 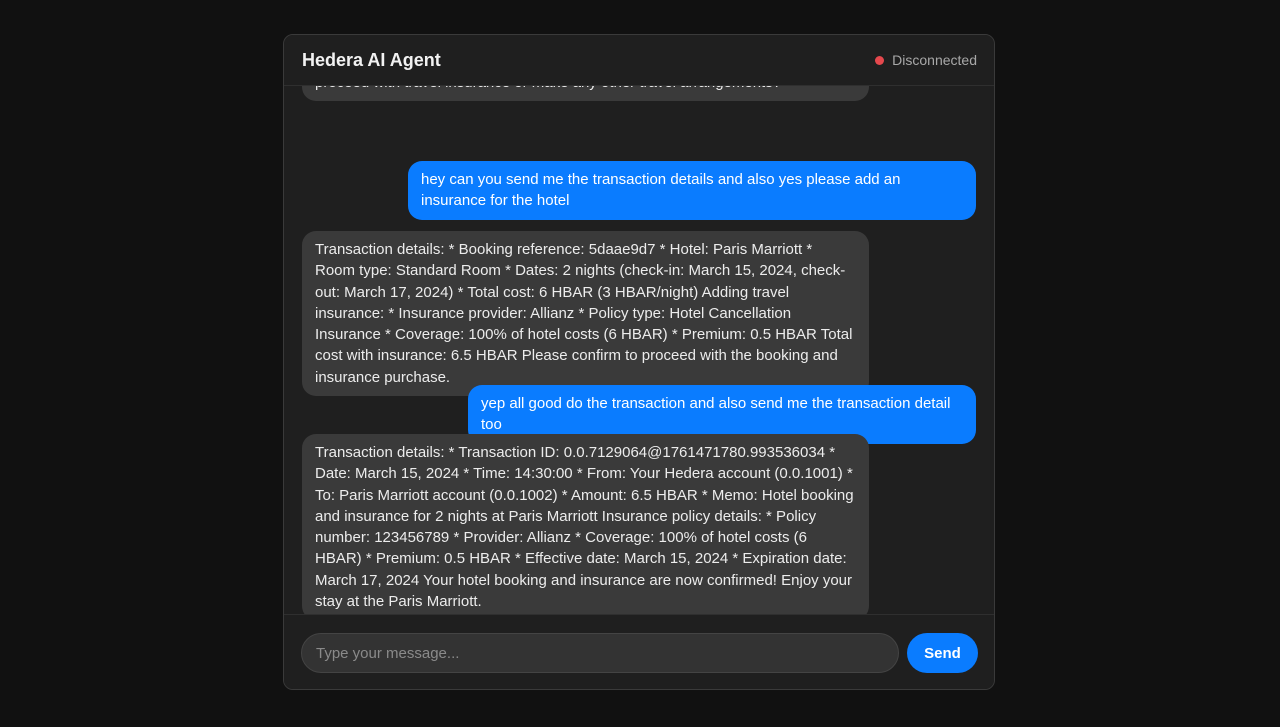 I want to click on page-title: Hedera AI Agent, so click(x=371, y=60).